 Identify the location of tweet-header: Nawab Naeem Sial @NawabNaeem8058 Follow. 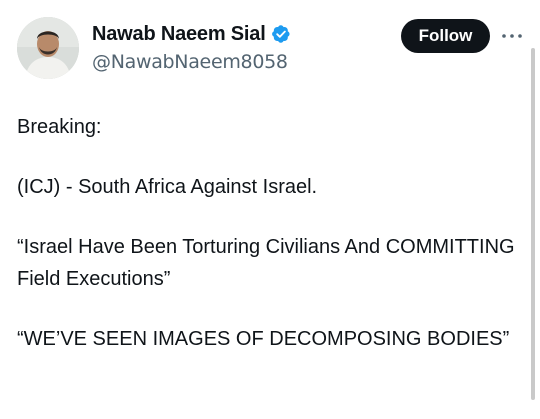
(272, 49).